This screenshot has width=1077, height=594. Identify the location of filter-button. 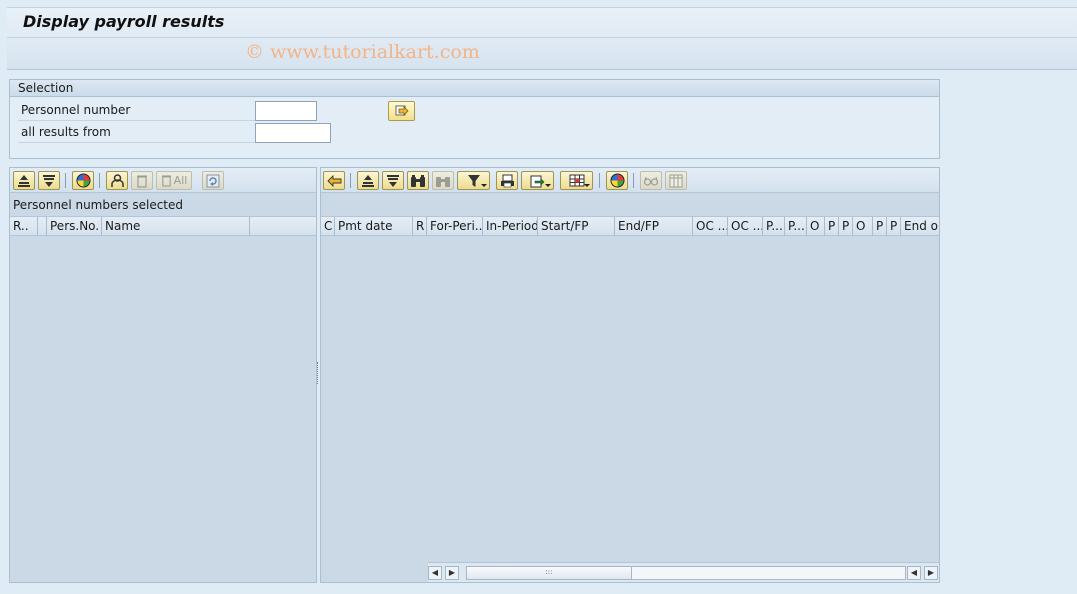
(473, 180).